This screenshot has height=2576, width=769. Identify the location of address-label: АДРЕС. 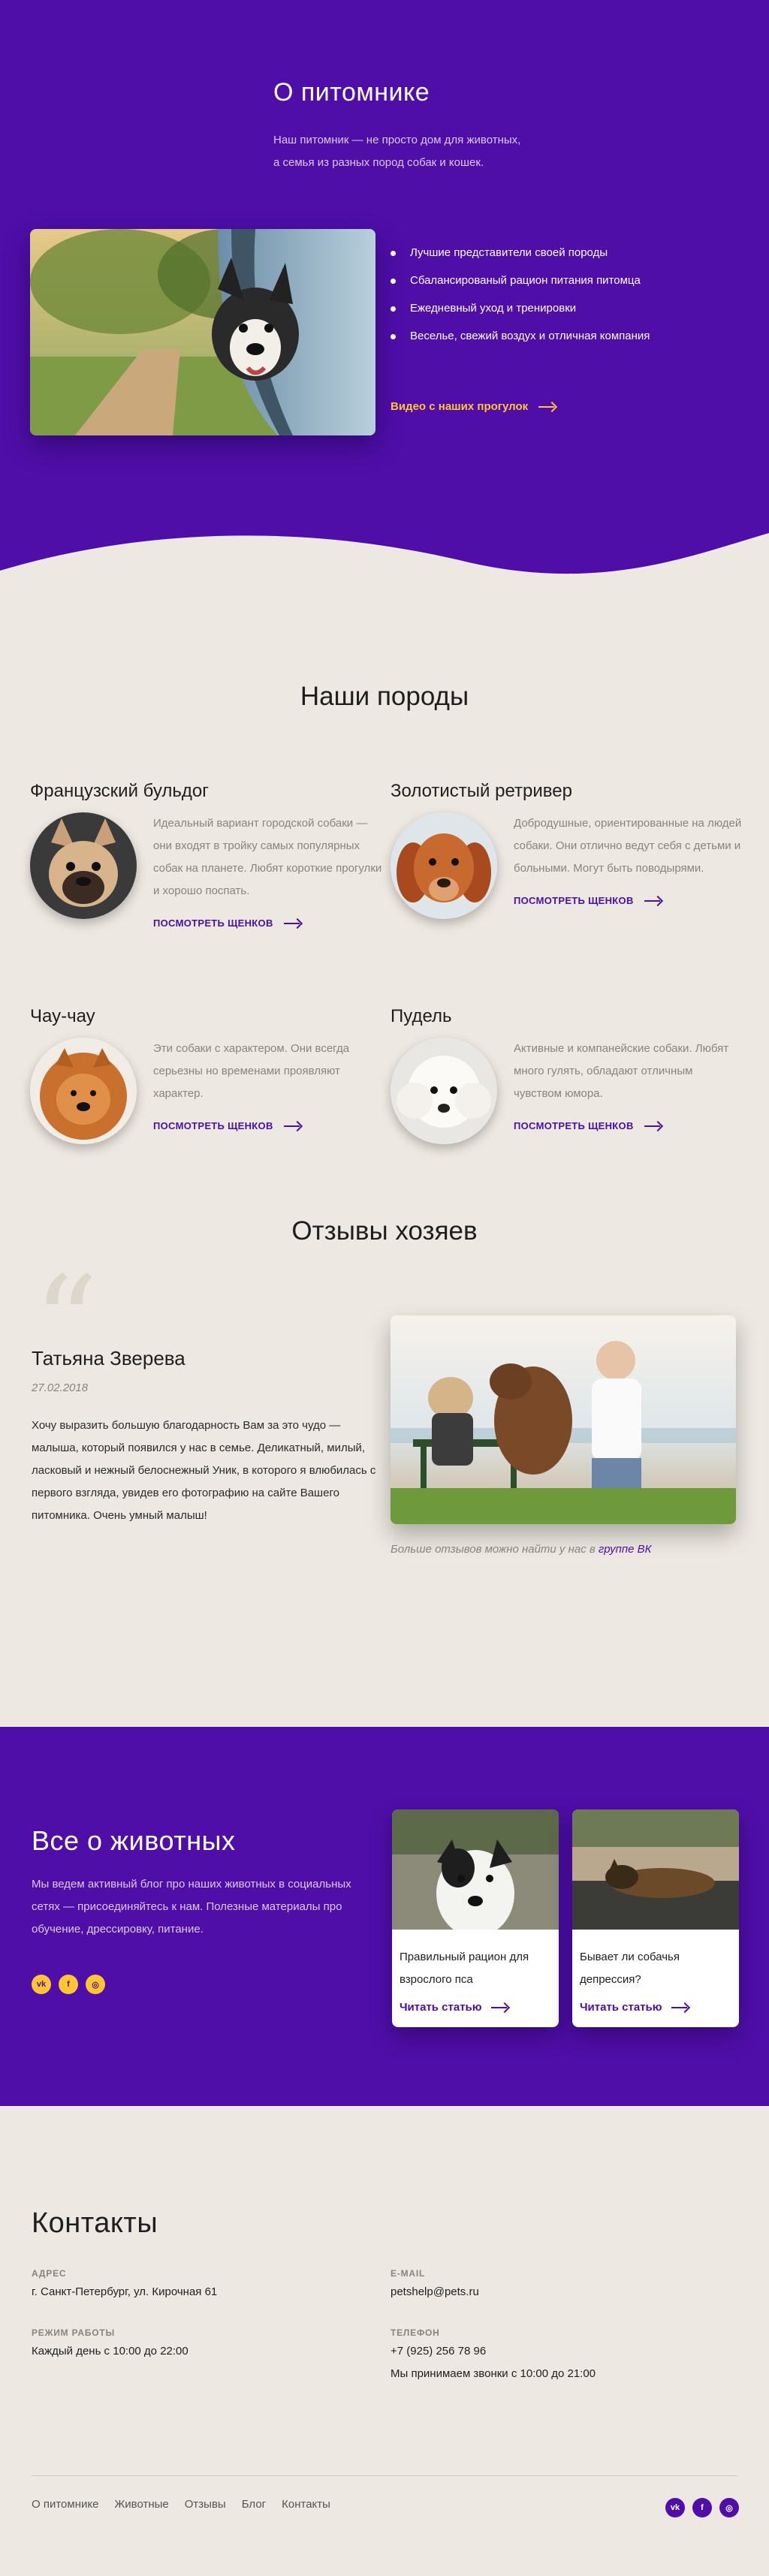
(49, 2273).